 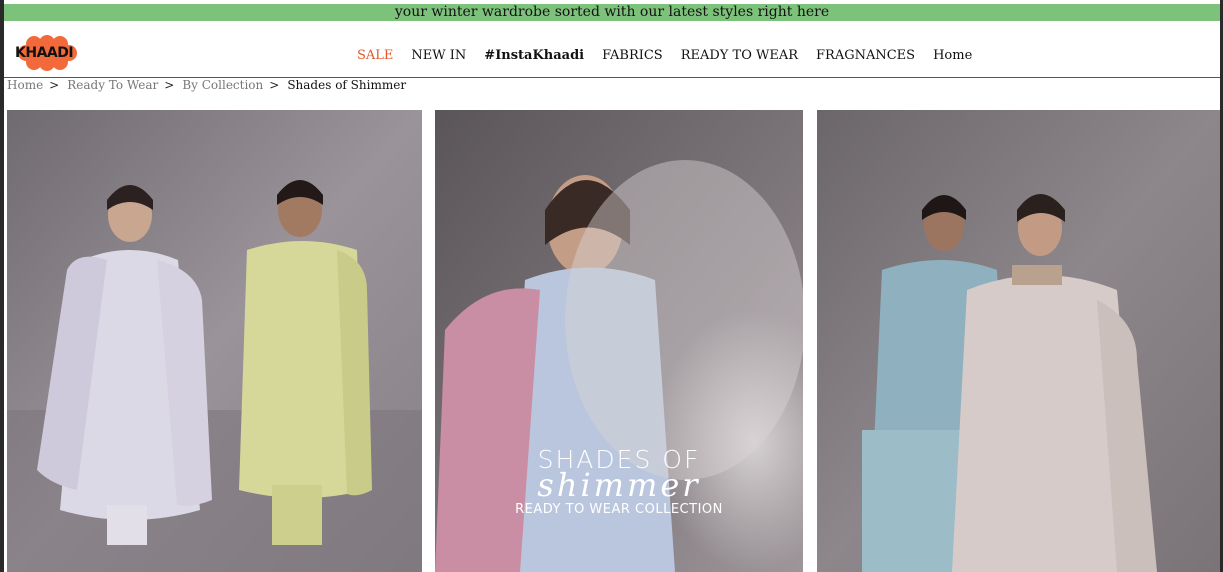 I want to click on logo-text: KHAADI, so click(x=44, y=53).